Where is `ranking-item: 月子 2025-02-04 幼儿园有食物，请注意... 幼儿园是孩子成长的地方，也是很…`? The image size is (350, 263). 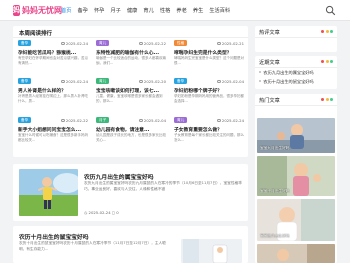 ranking-item: 月子 2025-02-04 幼儿园有食物，请注意... 幼儿园是孩子成长的地方，也是很… is located at coordinates (131, 131).